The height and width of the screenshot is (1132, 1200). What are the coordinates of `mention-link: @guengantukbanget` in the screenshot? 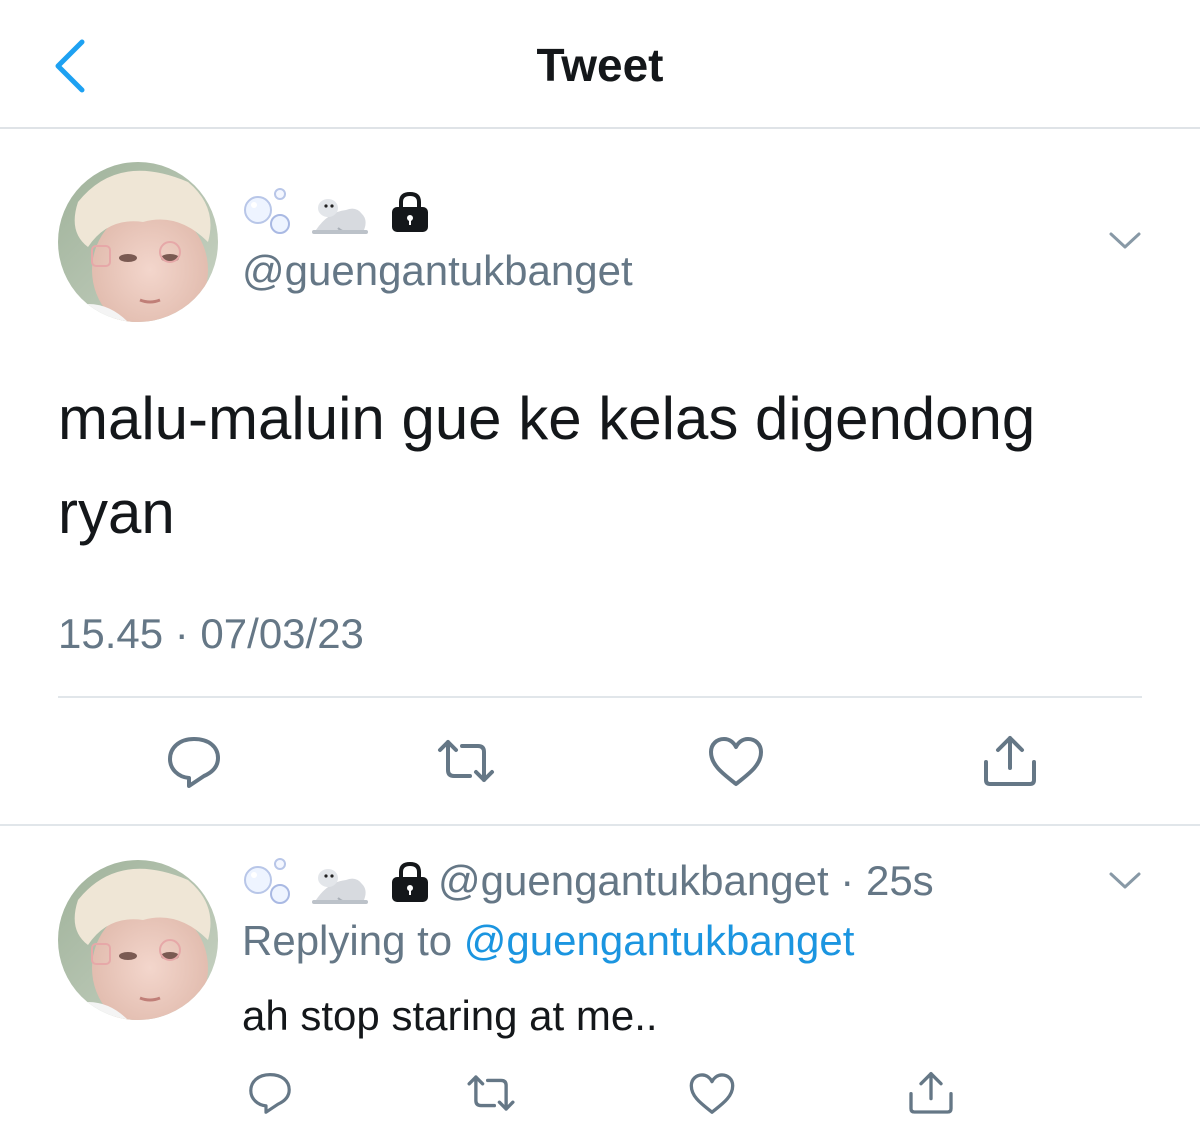 It's located at (659, 940).